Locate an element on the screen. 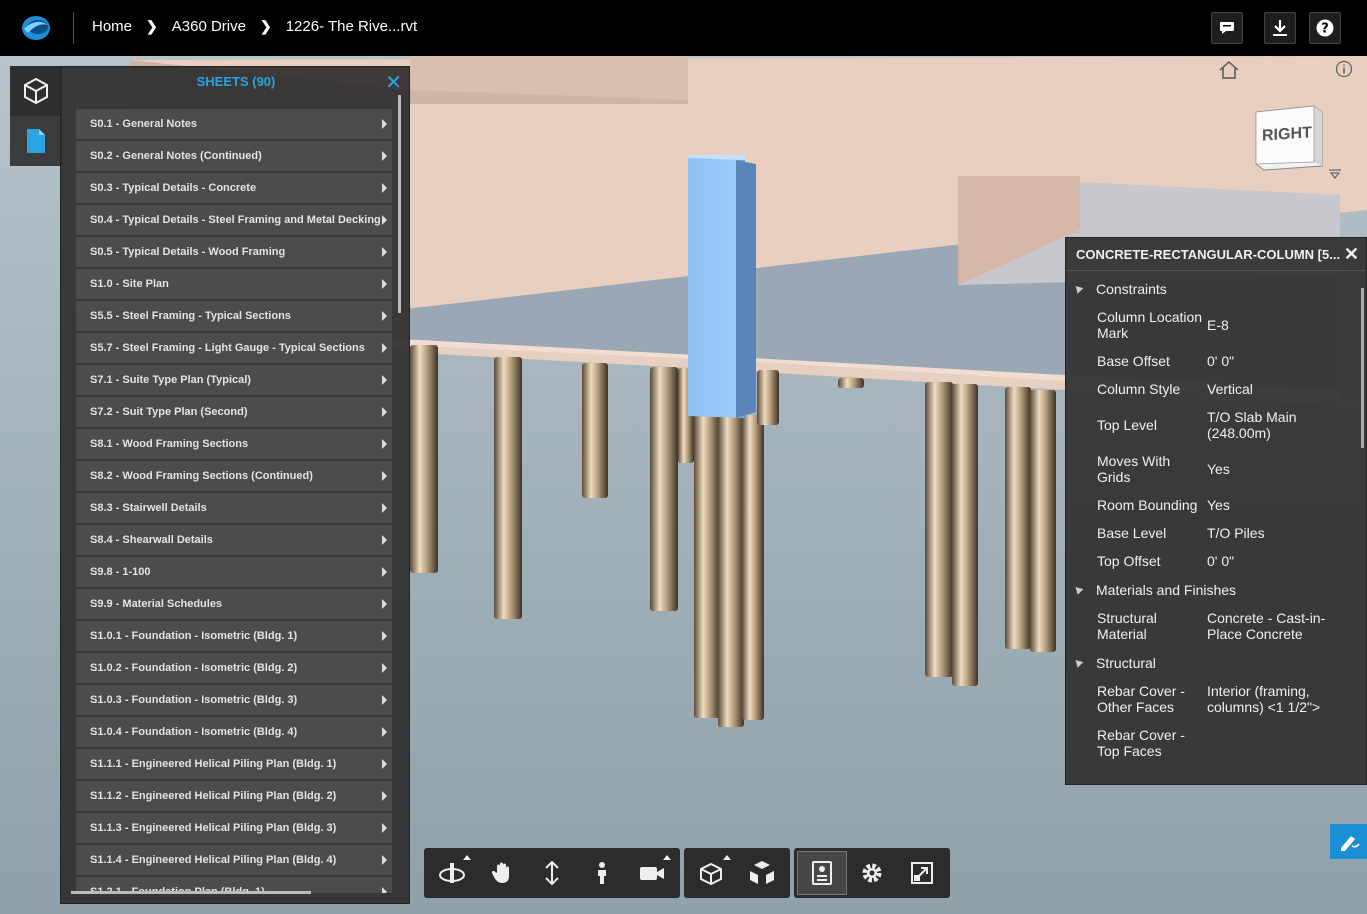  walk-icon is located at coordinates (602, 873).